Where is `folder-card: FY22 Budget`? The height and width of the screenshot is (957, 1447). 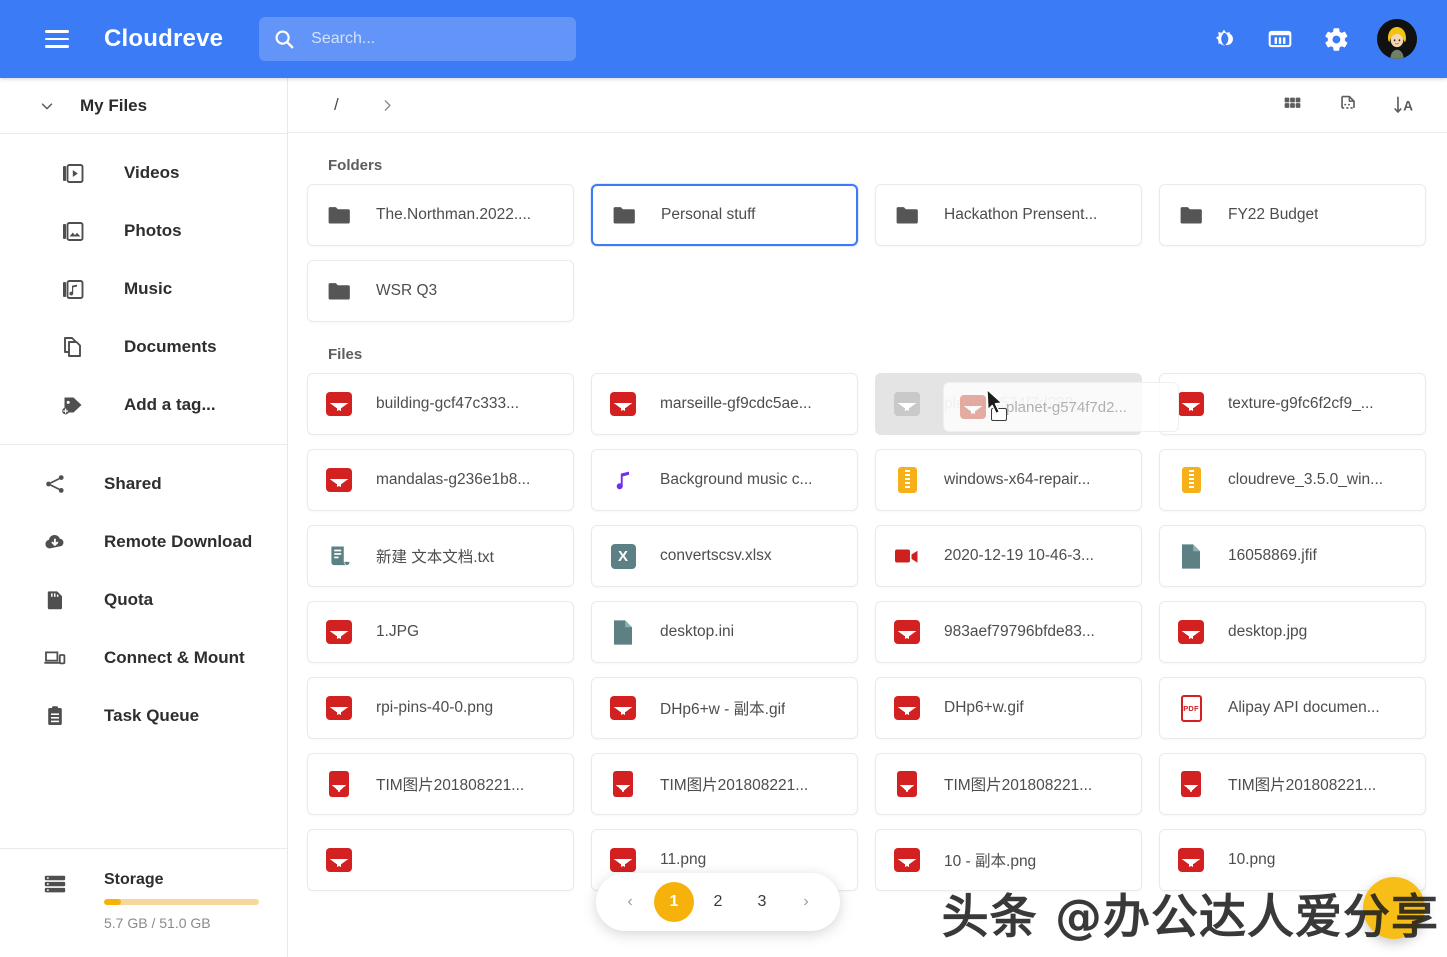 folder-card: FY22 Budget is located at coordinates (1292, 215).